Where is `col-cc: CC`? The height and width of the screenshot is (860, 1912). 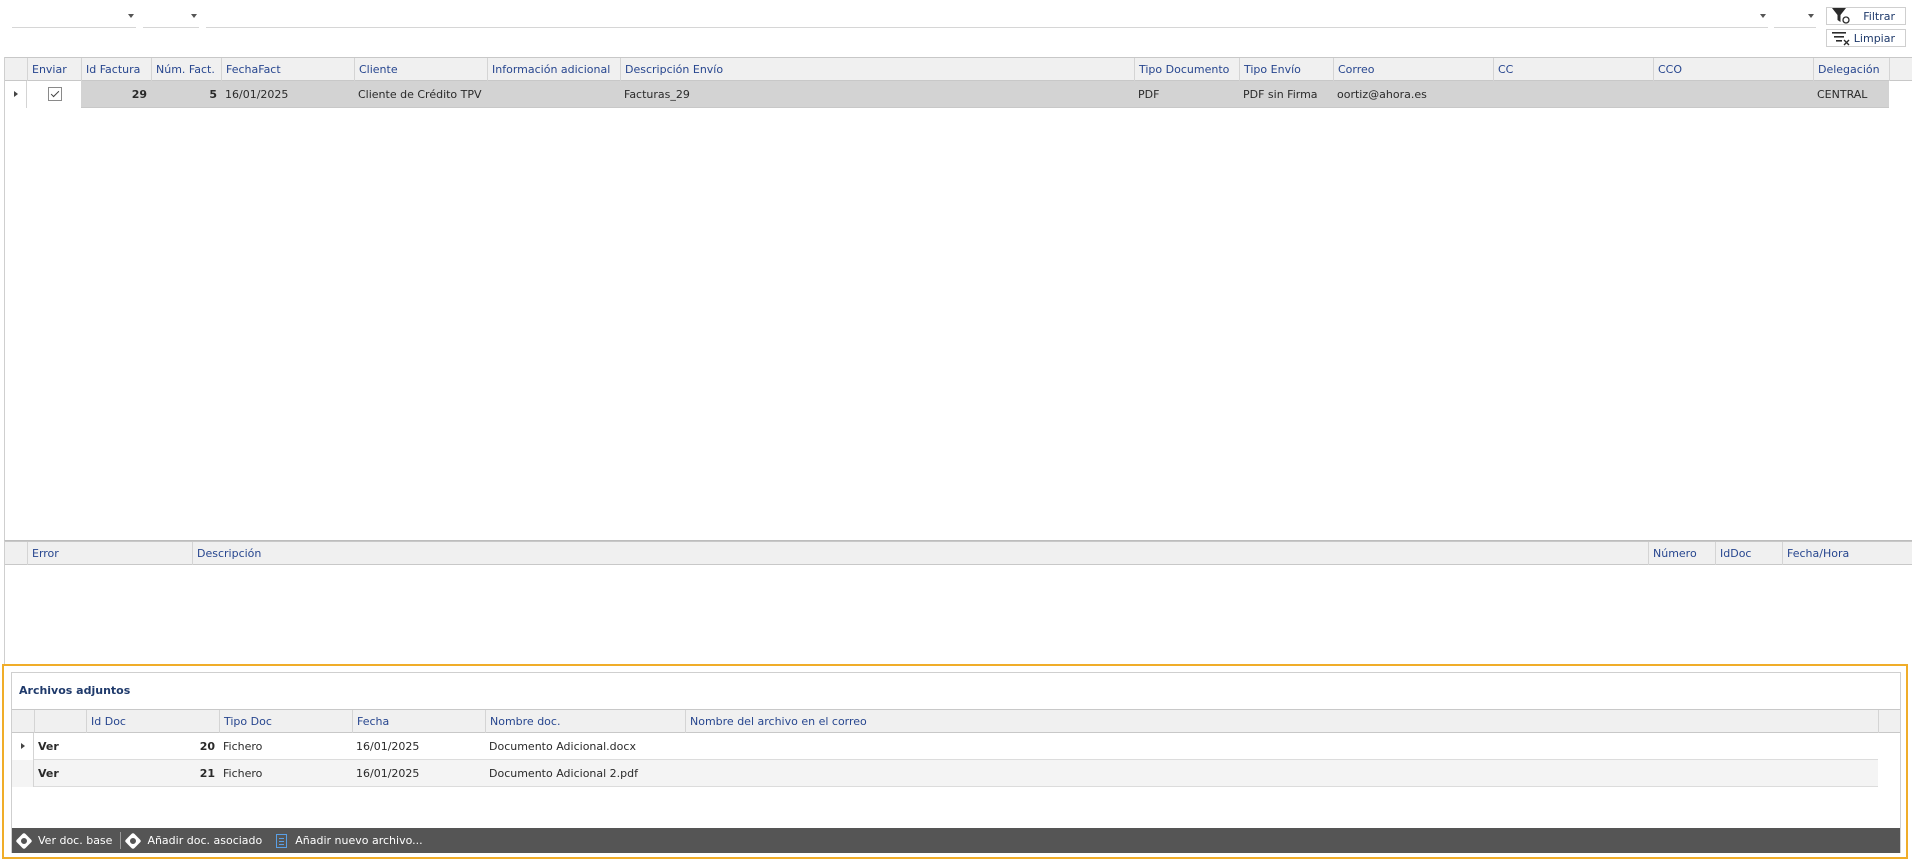 col-cc: CC is located at coordinates (1573, 69).